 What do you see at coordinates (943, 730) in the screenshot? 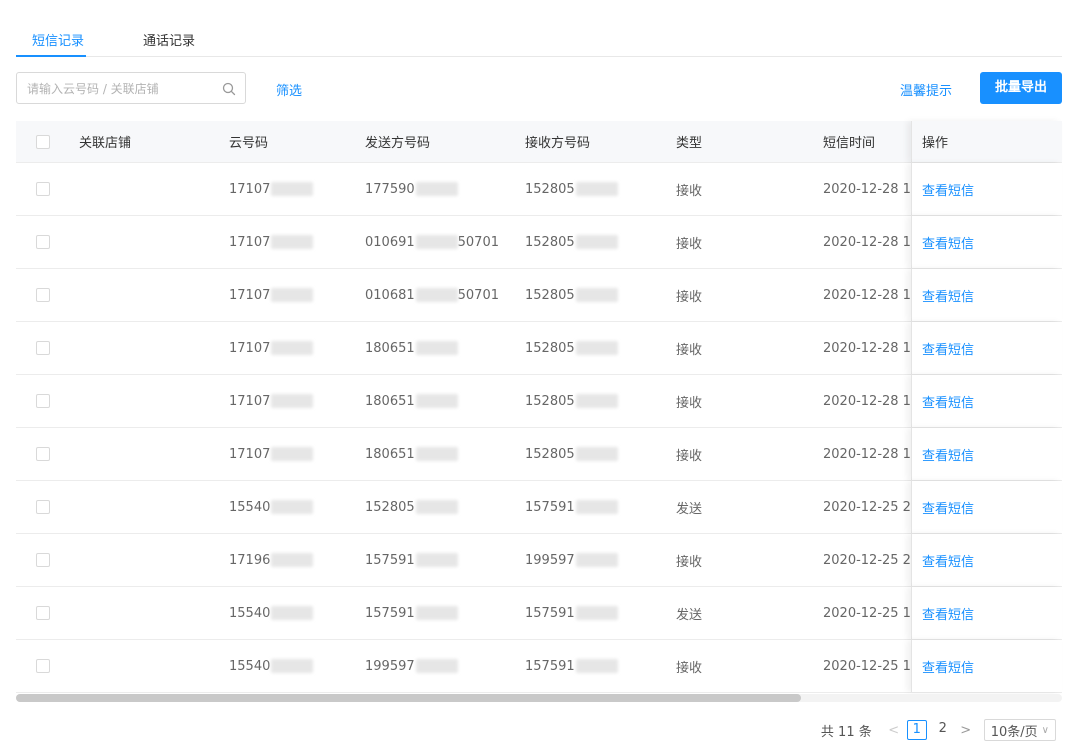
I see `page-2-button: 2` at bounding box center [943, 730].